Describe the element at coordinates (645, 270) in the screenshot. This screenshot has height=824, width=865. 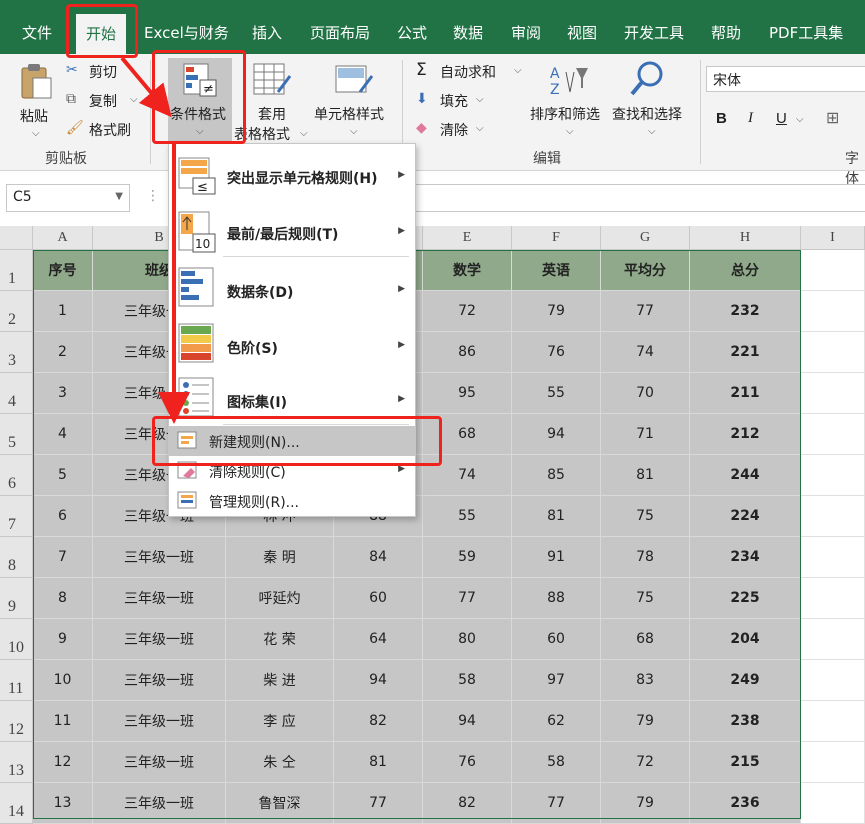
I see `header-cell: 平均分` at that location.